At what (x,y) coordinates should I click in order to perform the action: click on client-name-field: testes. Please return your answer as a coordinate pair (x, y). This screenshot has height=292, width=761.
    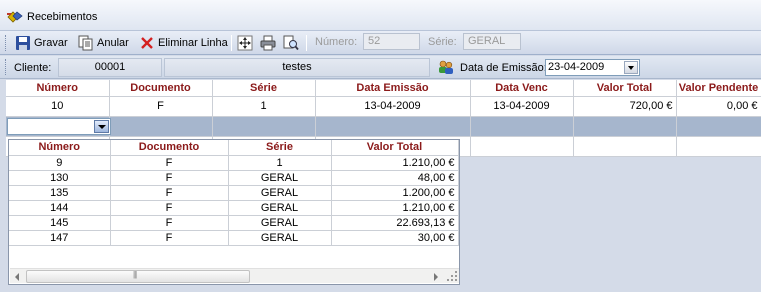
    Looking at the image, I should click on (297, 67).